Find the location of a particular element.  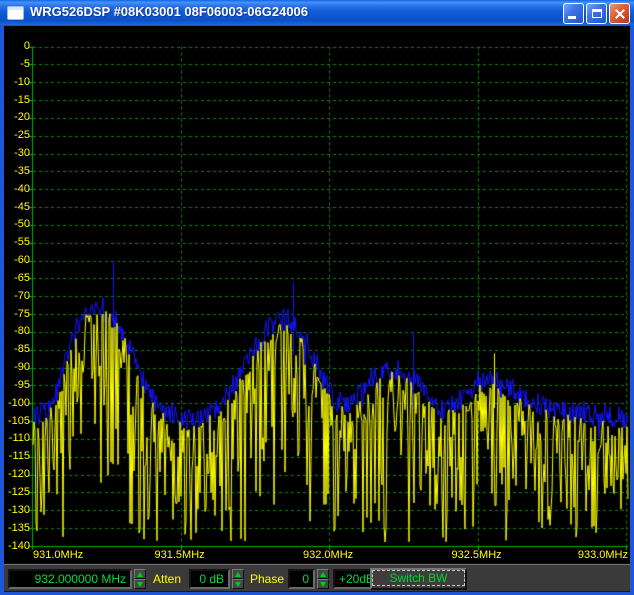

y-axis-label: 0 is located at coordinates (26, 46).